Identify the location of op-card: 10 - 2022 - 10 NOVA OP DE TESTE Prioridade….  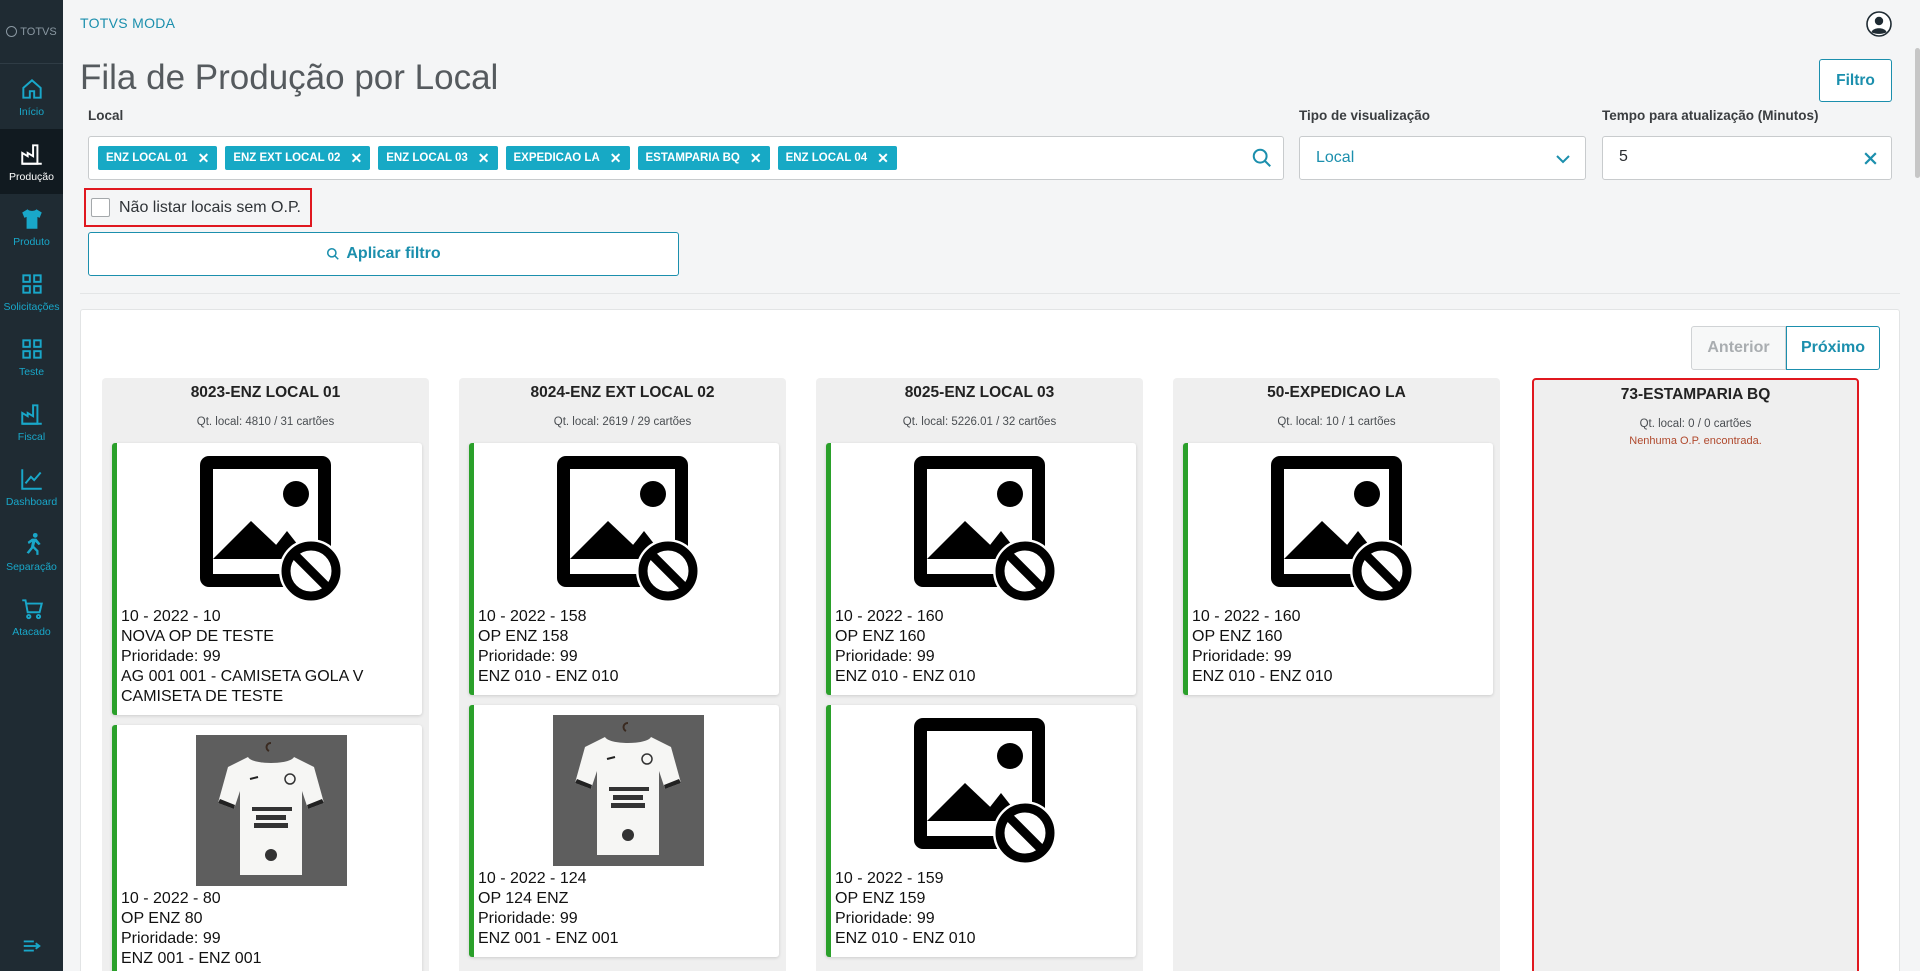
(267, 579).